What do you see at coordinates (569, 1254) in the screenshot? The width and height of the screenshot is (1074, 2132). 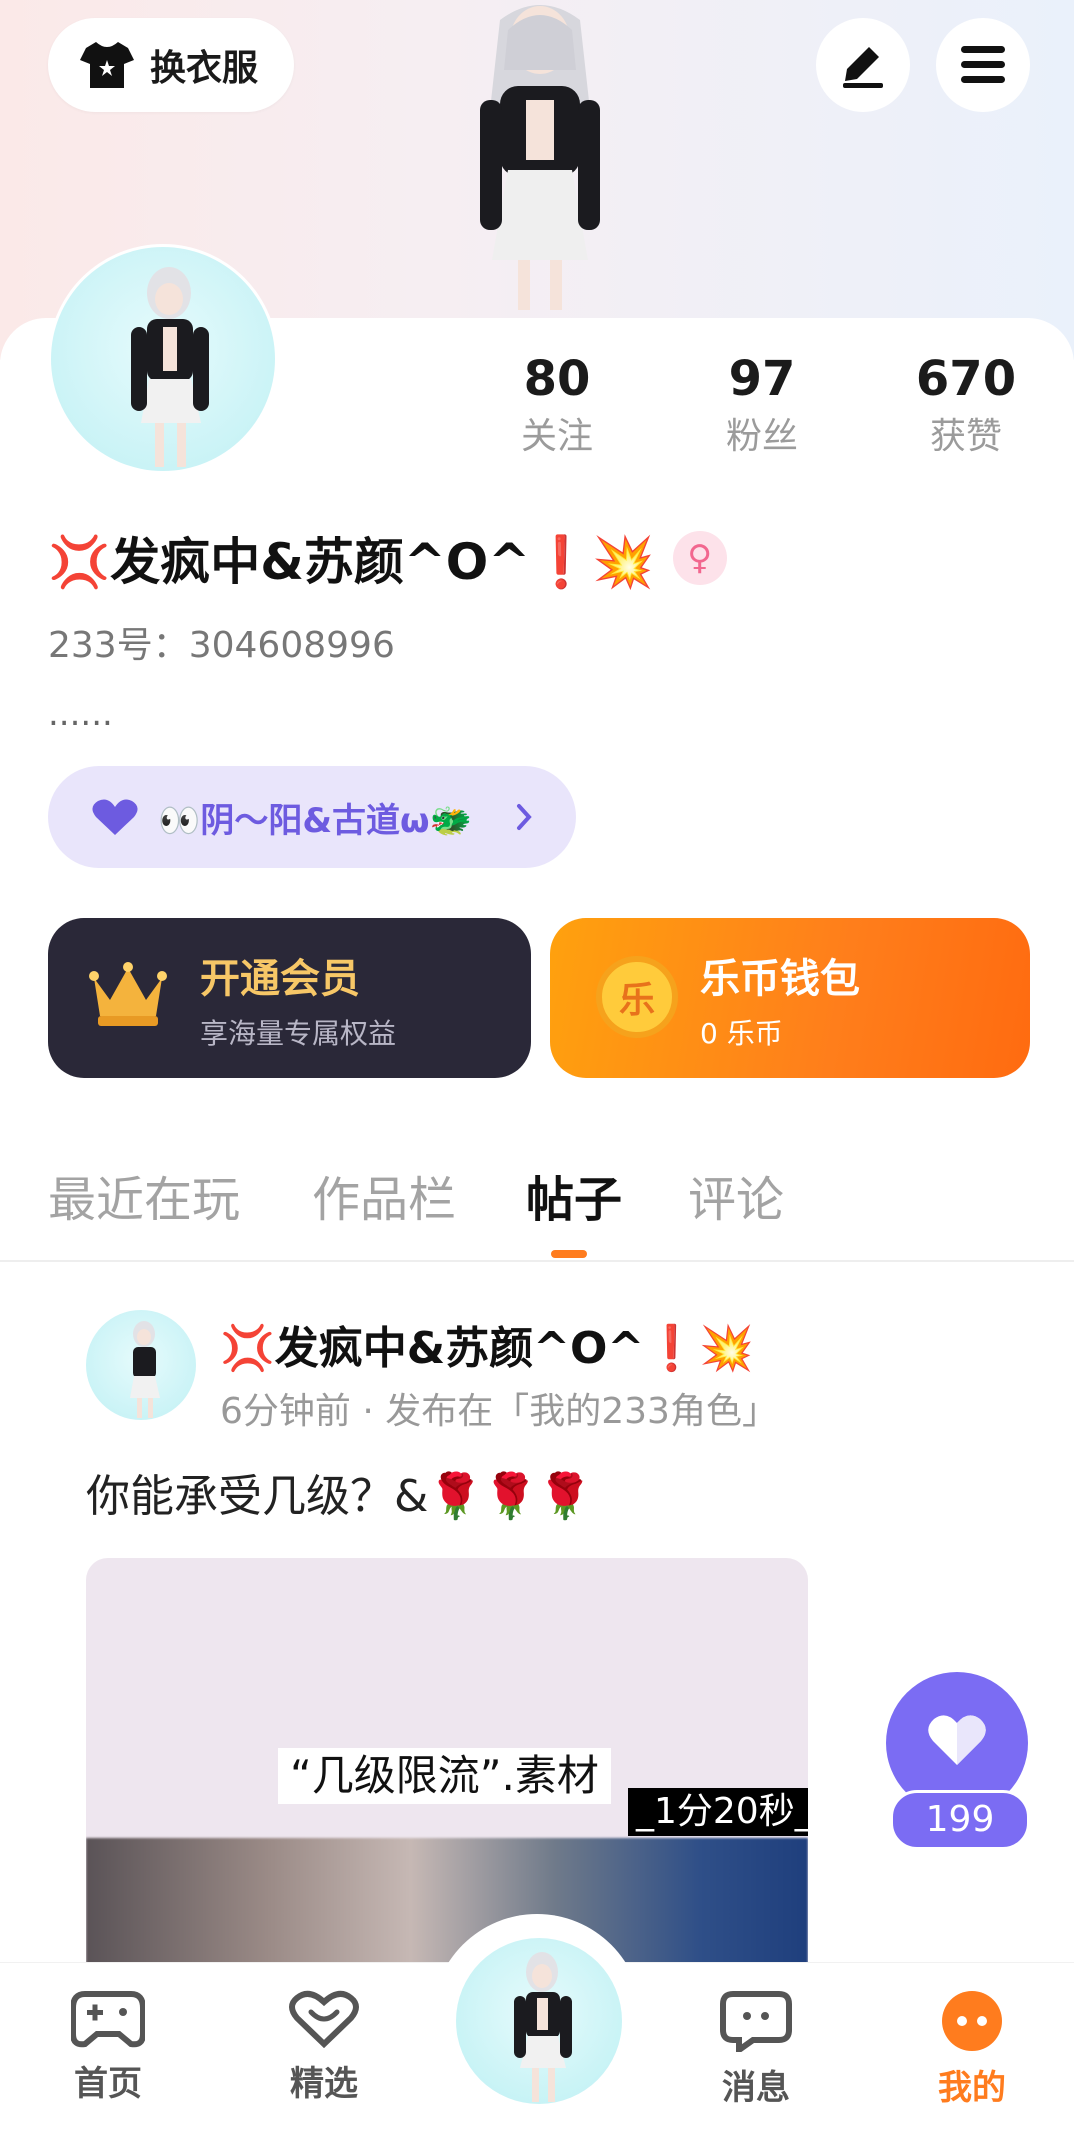 I see `active-tab-indicator` at bounding box center [569, 1254].